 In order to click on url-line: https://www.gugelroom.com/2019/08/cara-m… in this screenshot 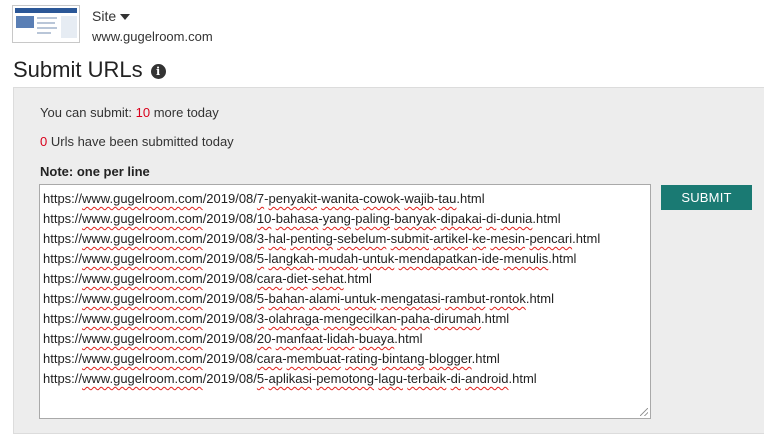, I will do `click(271, 358)`.